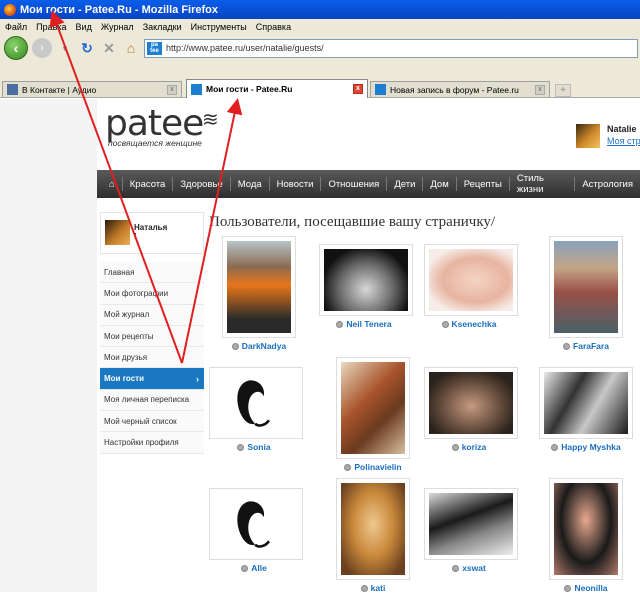  Describe the element at coordinates (150, 232) in the screenshot. I see `profile-name: Наталья!` at that location.